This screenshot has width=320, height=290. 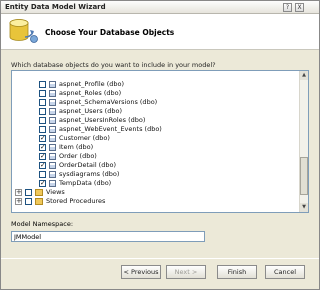 What do you see at coordinates (285, 272) in the screenshot?
I see `cancel-button: Cancel` at bounding box center [285, 272].